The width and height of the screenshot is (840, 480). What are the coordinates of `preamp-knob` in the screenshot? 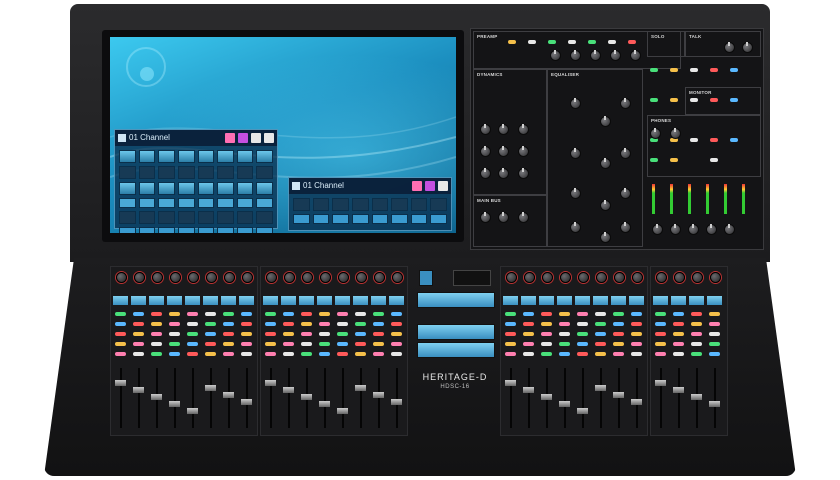 It's located at (635, 55).